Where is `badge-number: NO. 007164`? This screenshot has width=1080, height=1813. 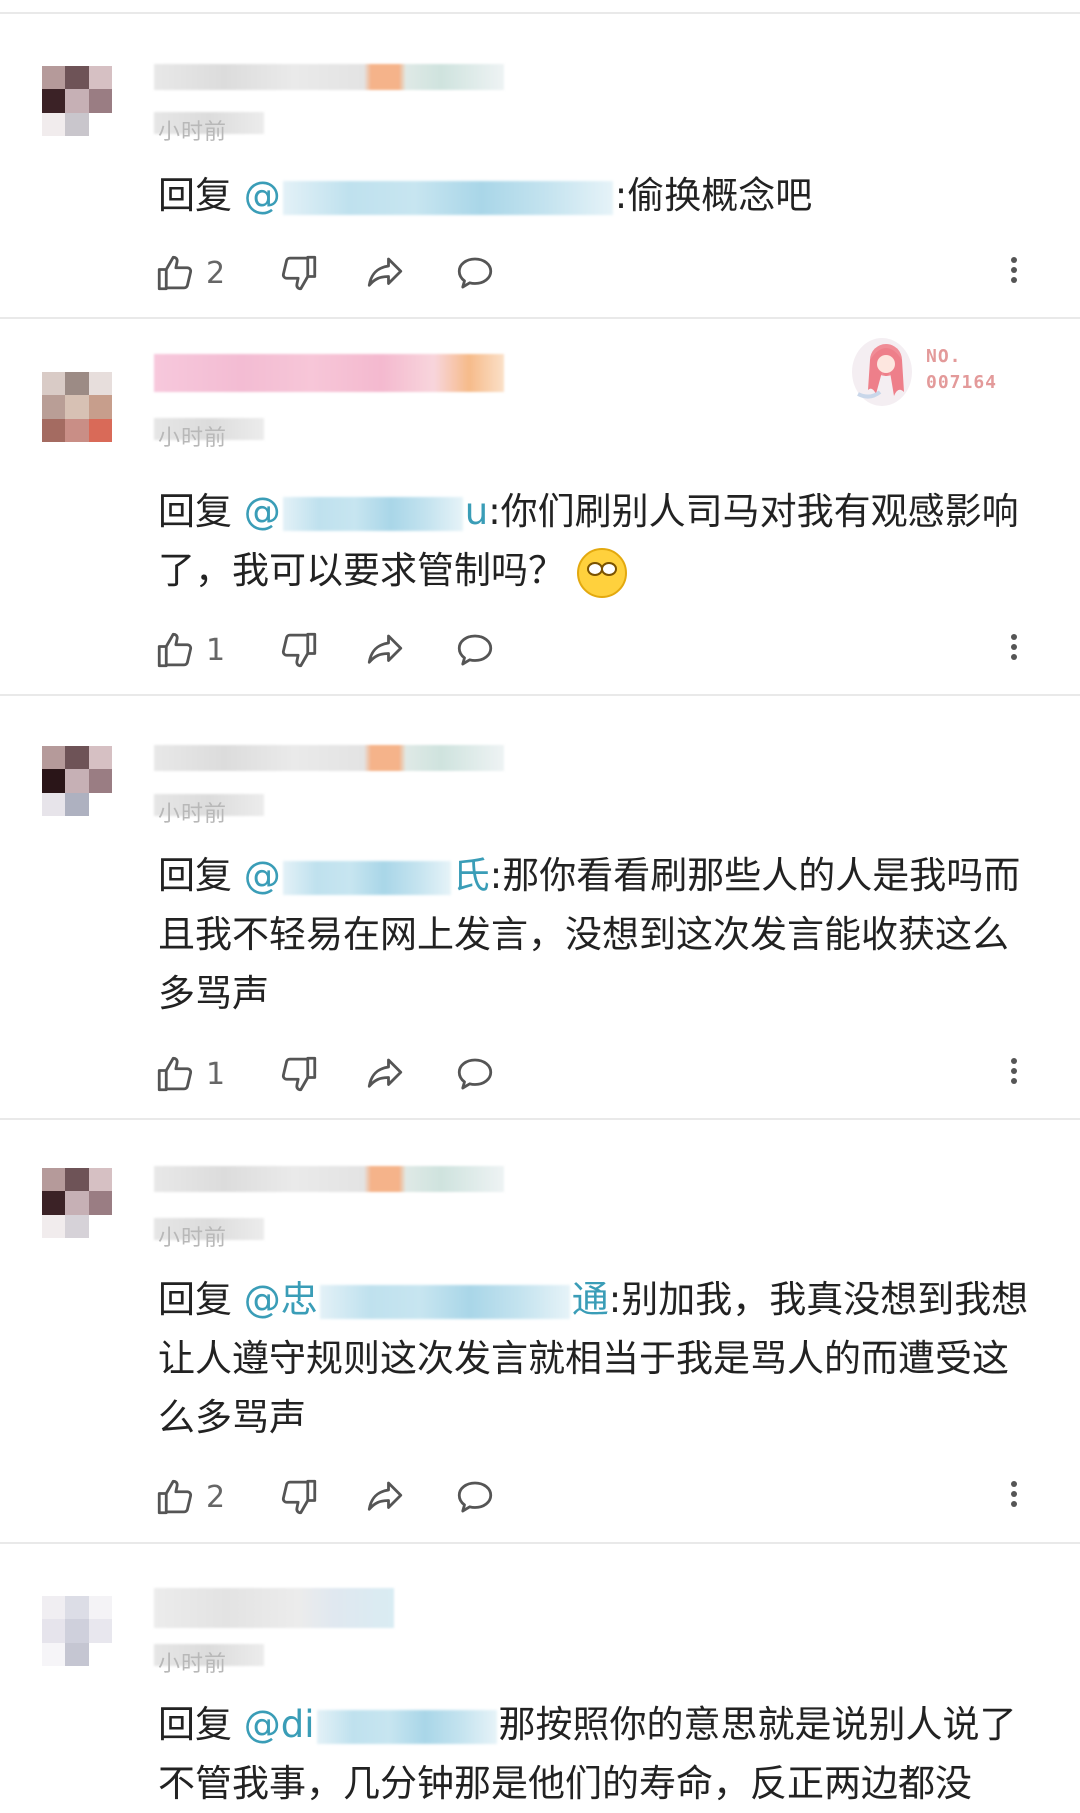
badge-number: NO. 007164 is located at coordinates (962, 369).